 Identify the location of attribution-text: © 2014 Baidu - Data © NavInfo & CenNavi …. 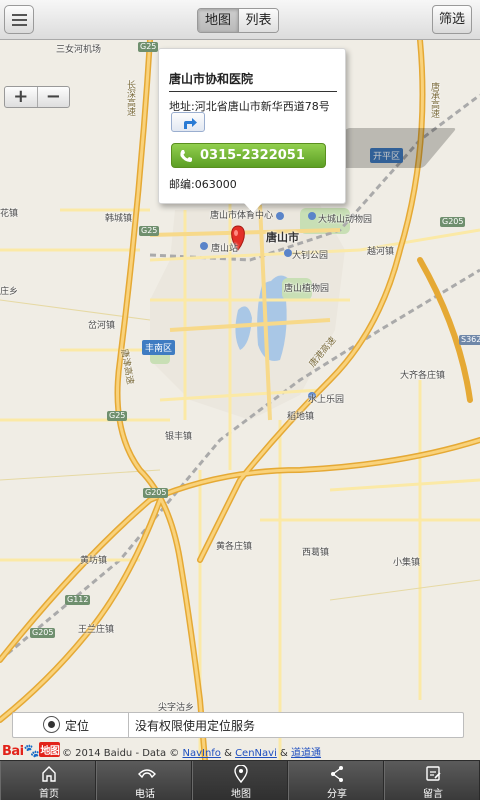
(192, 753).